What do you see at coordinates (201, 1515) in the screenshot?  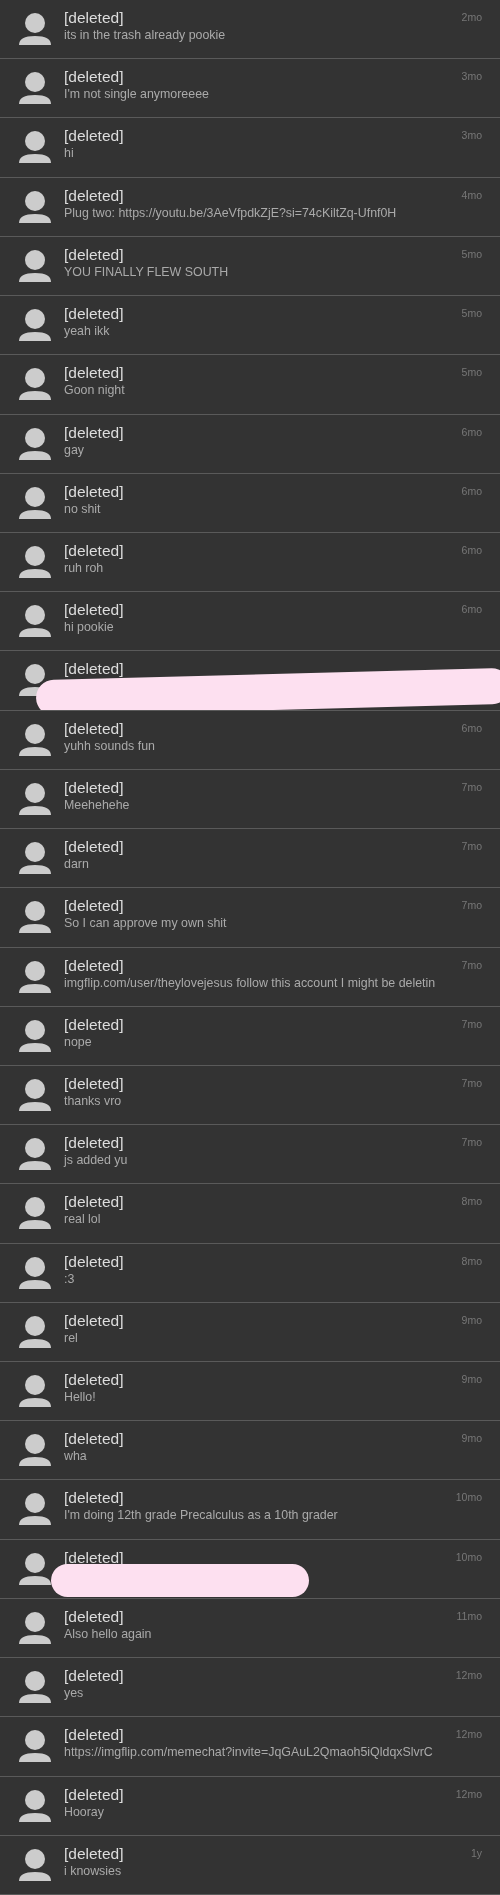 I see `message-text: I'm doing 12th grade Precalculus as a 10th grader` at bounding box center [201, 1515].